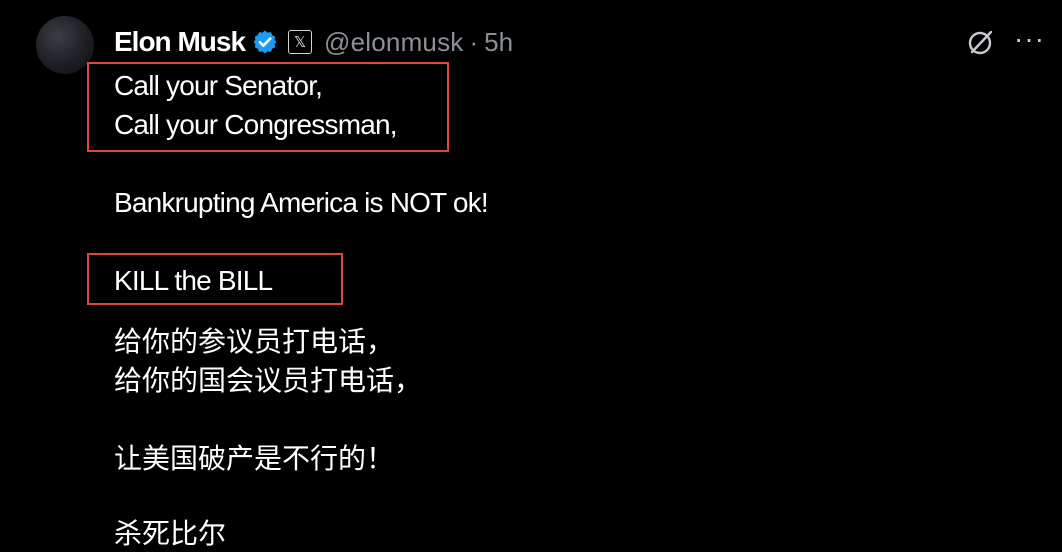 The width and height of the screenshot is (1062, 552). Describe the element at coordinates (215, 279) in the screenshot. I see `highlight-box-kill-bill` at that location.